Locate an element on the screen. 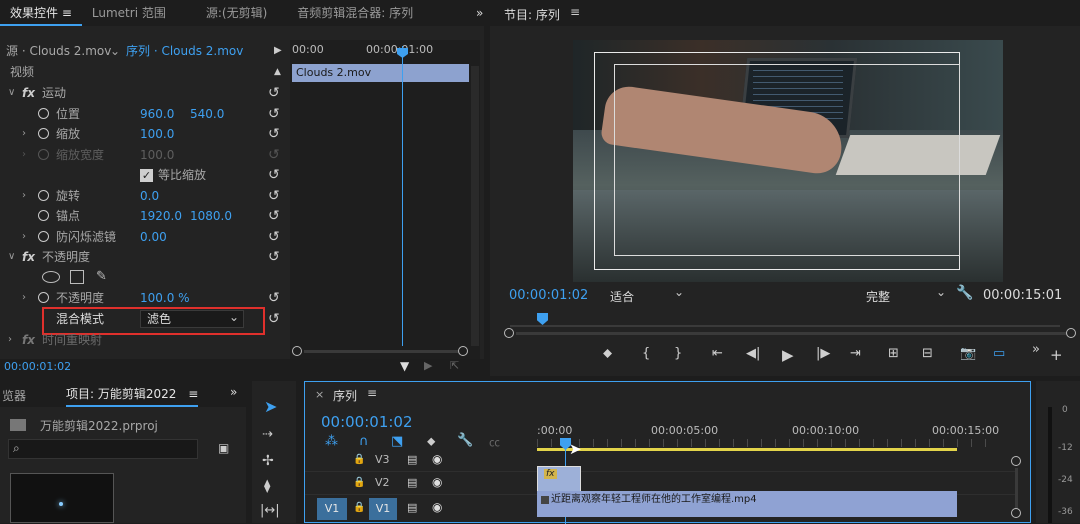 This screenshot has width=1080, height=524. more-controls-icon: » is located at coordinates (1036, 349).